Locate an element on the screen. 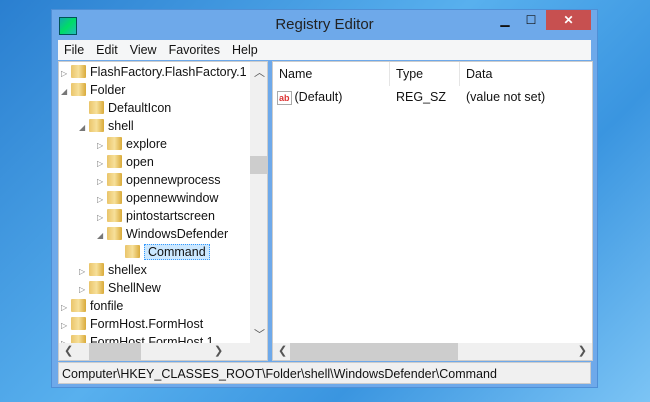 Image resolution: width=650 pixels, height=402 pixels. tree-node-label: explore is located at coordinates (146, 144).